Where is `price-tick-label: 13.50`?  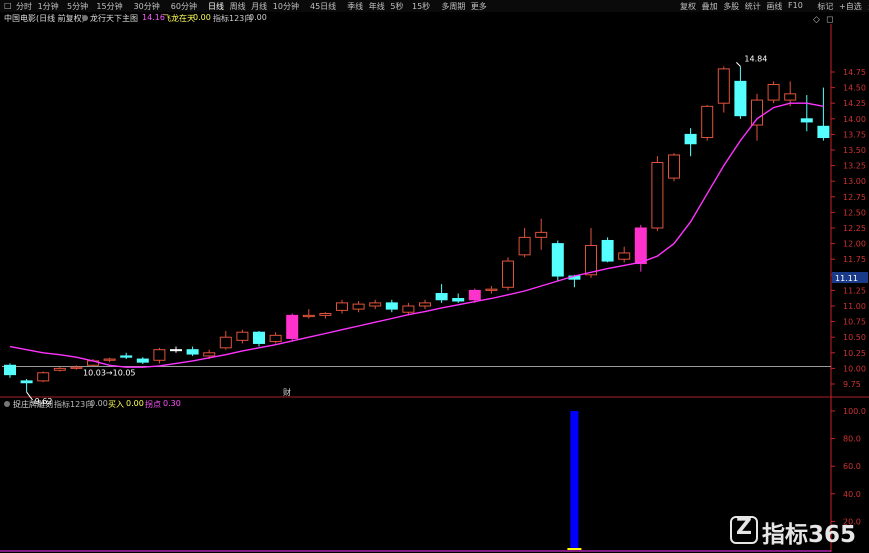
price-tick-label: 13.50 is located at coordinates (854, 150).